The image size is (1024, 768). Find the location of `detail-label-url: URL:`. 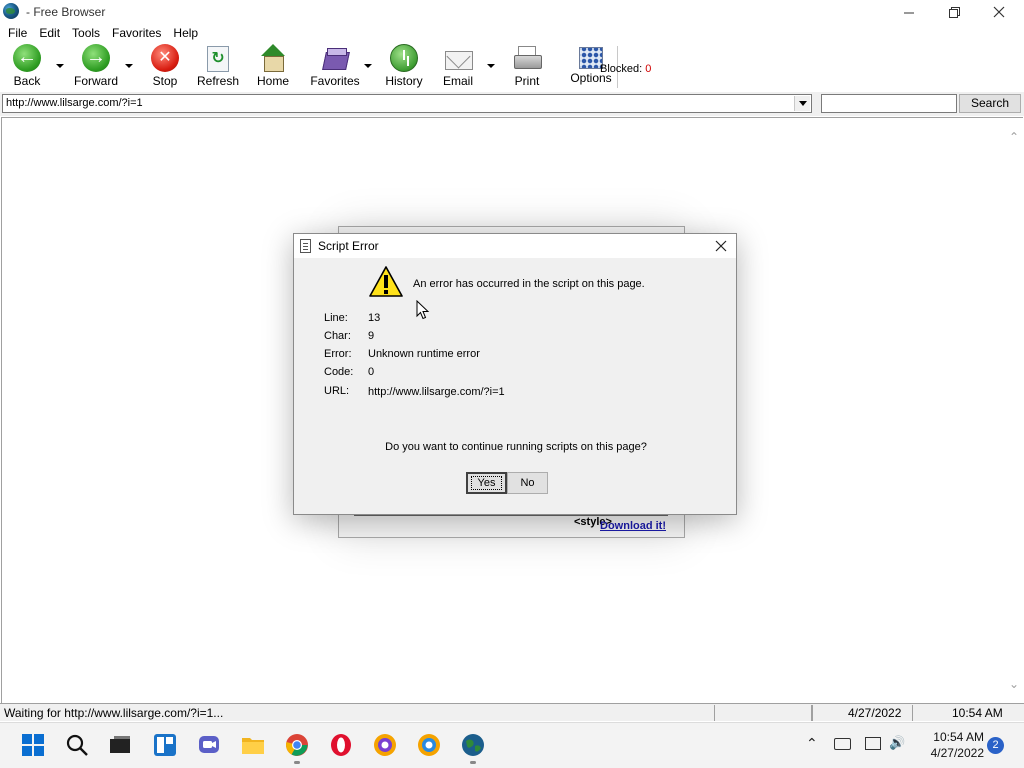

detail-label-url: URL: is located at coordinates (337, 391).